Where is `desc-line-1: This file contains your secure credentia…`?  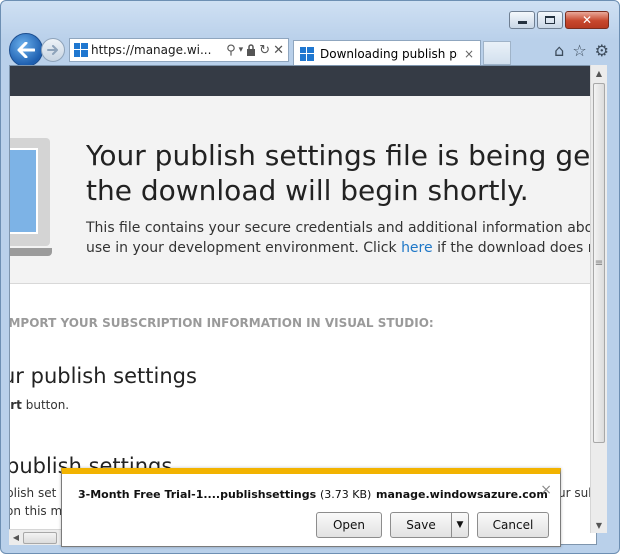 desc-line-1: This file contains your secure credentia… is located at coordinates (341, 228).